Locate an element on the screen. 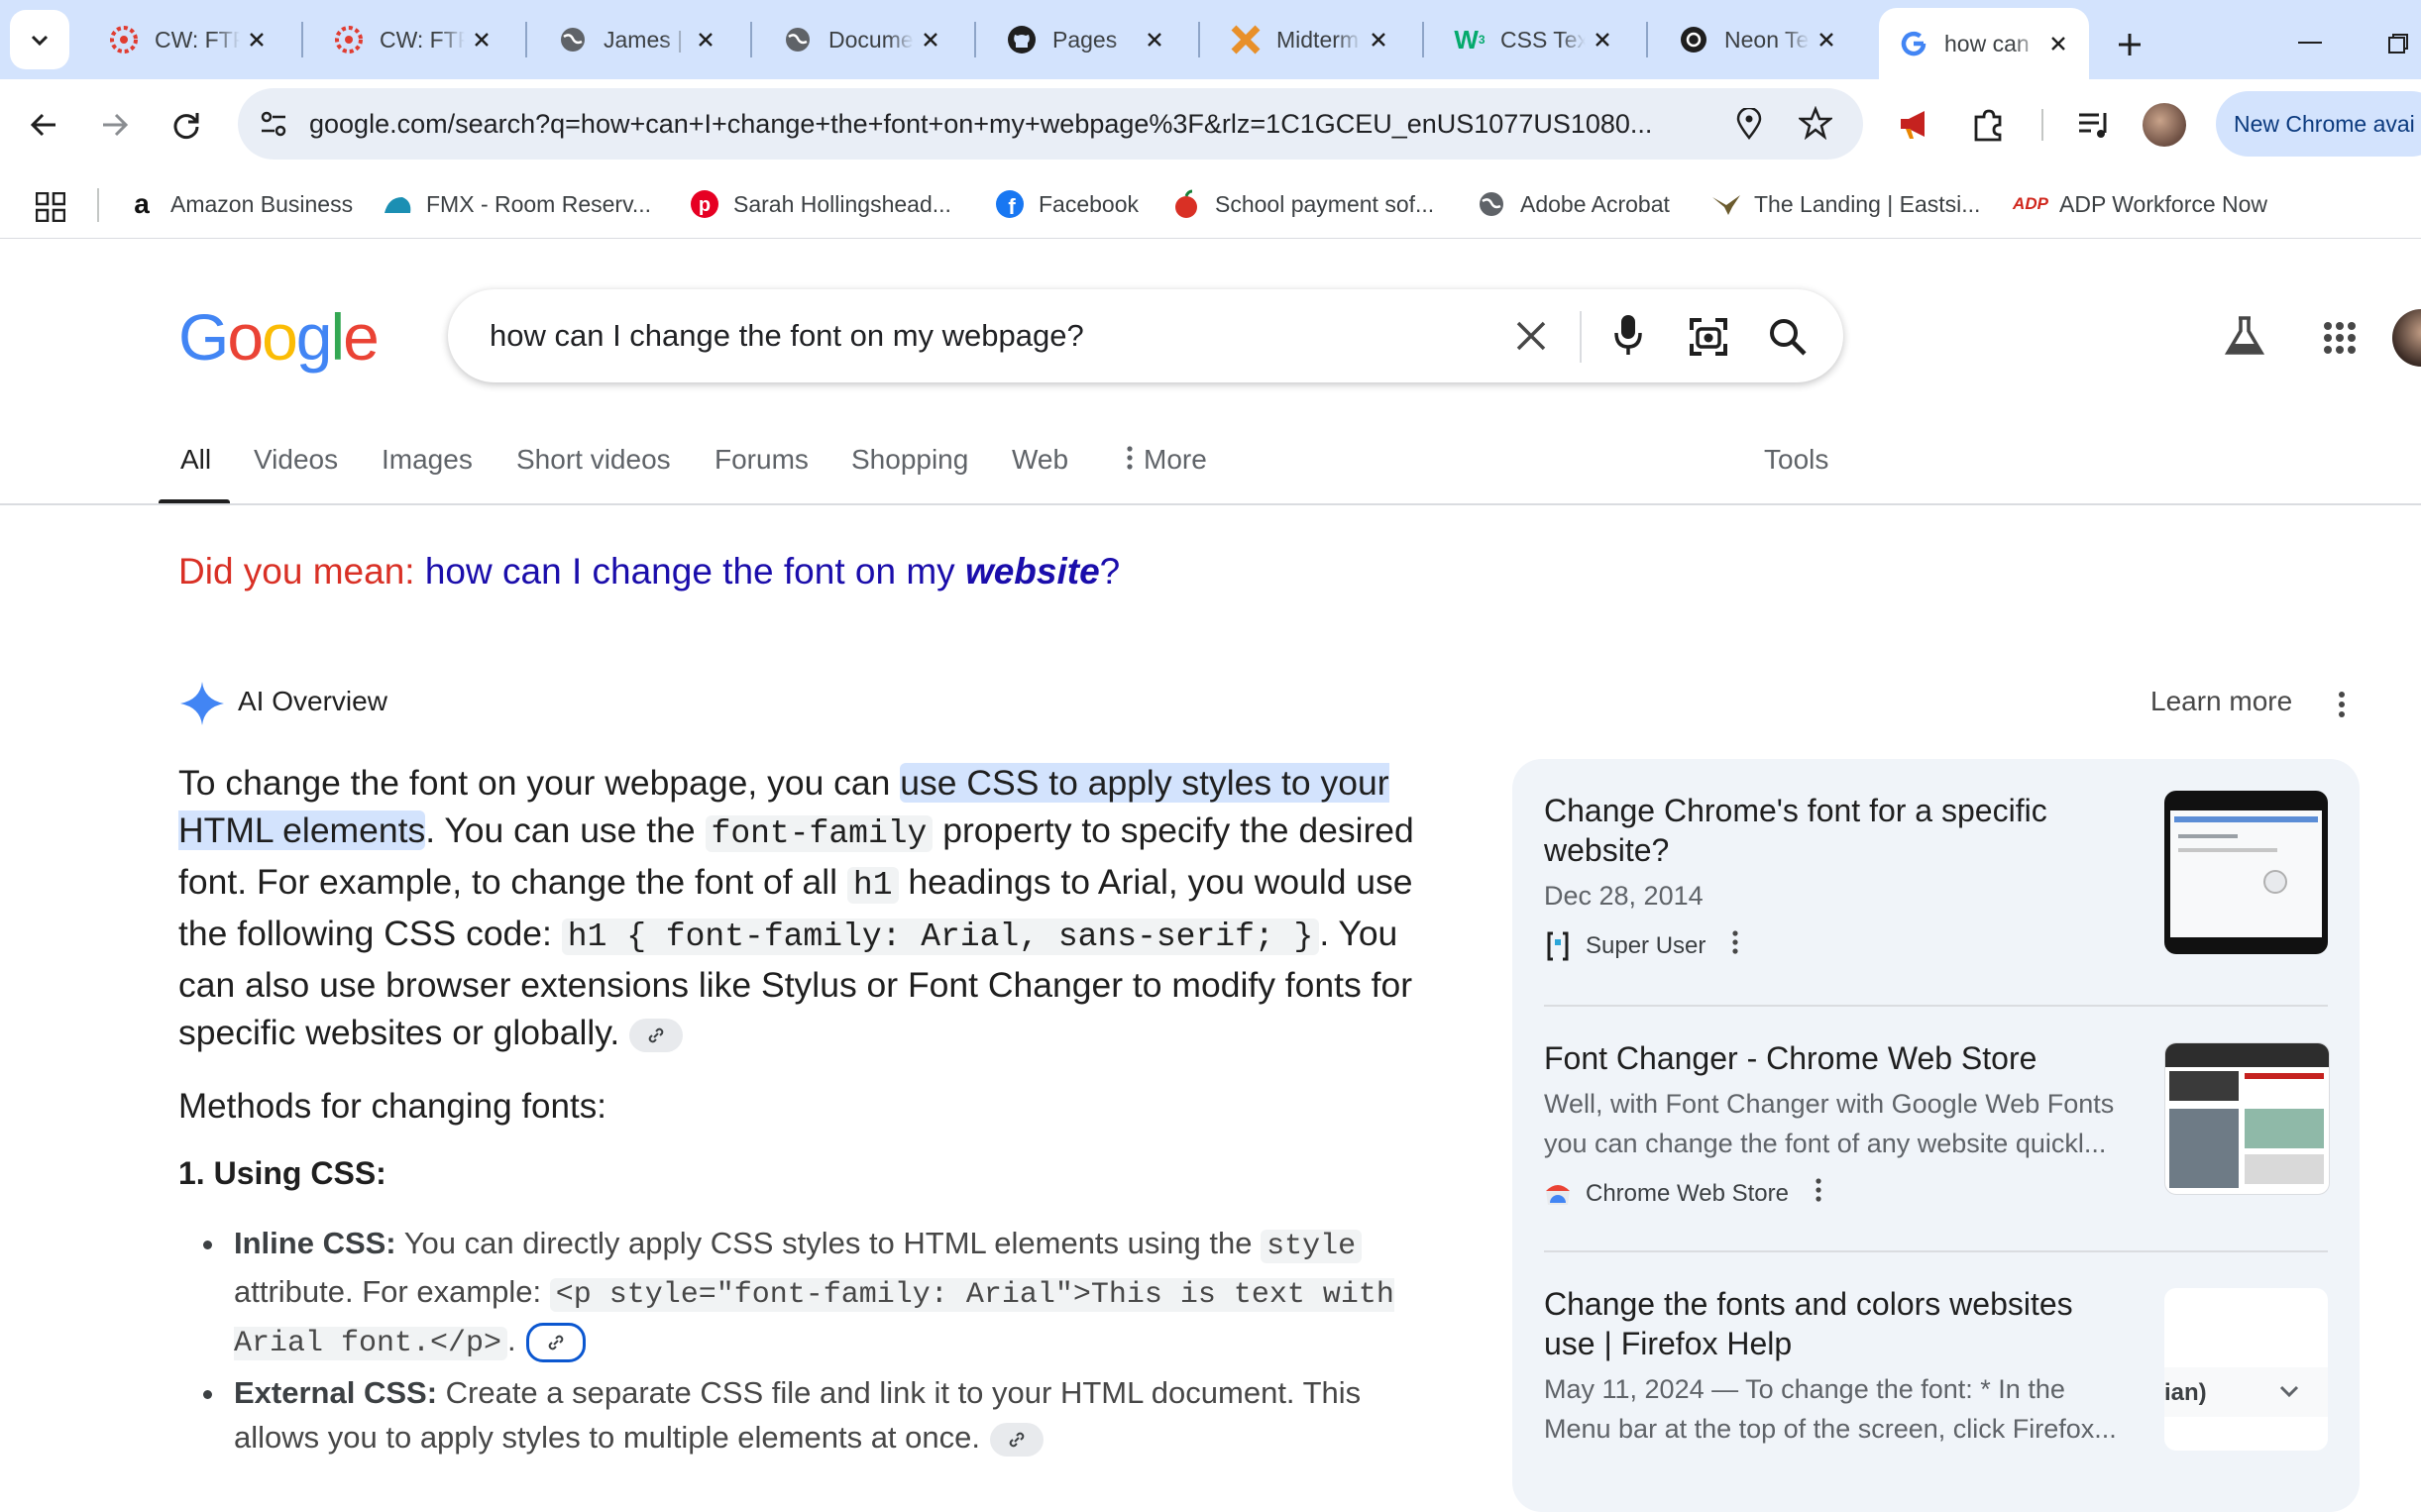 The image size is (2421, 1512). tab-short-videos: Short videos is located at coordinates (593, 460).